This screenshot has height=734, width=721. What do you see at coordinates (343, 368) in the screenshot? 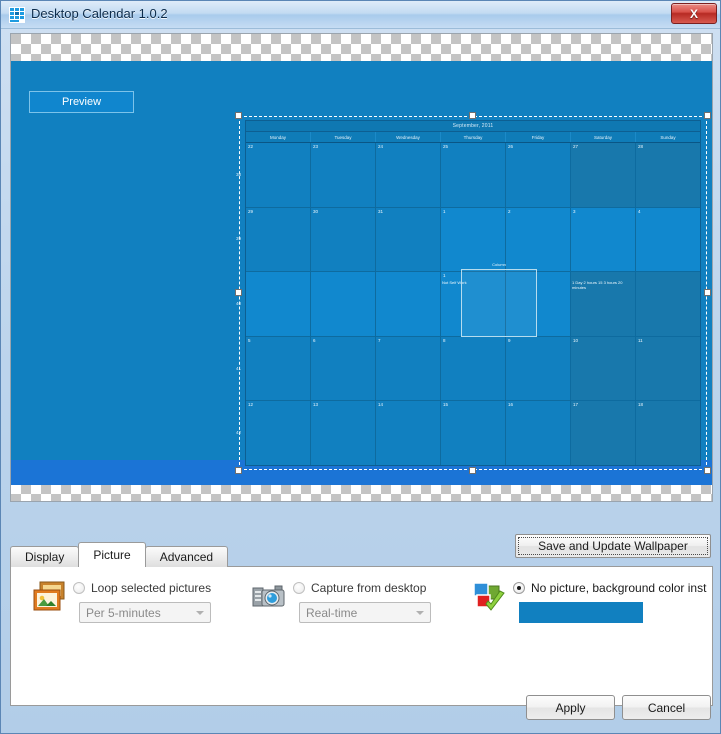
I see `calendar-day-cell: 6` at bounding box center [343, 368].